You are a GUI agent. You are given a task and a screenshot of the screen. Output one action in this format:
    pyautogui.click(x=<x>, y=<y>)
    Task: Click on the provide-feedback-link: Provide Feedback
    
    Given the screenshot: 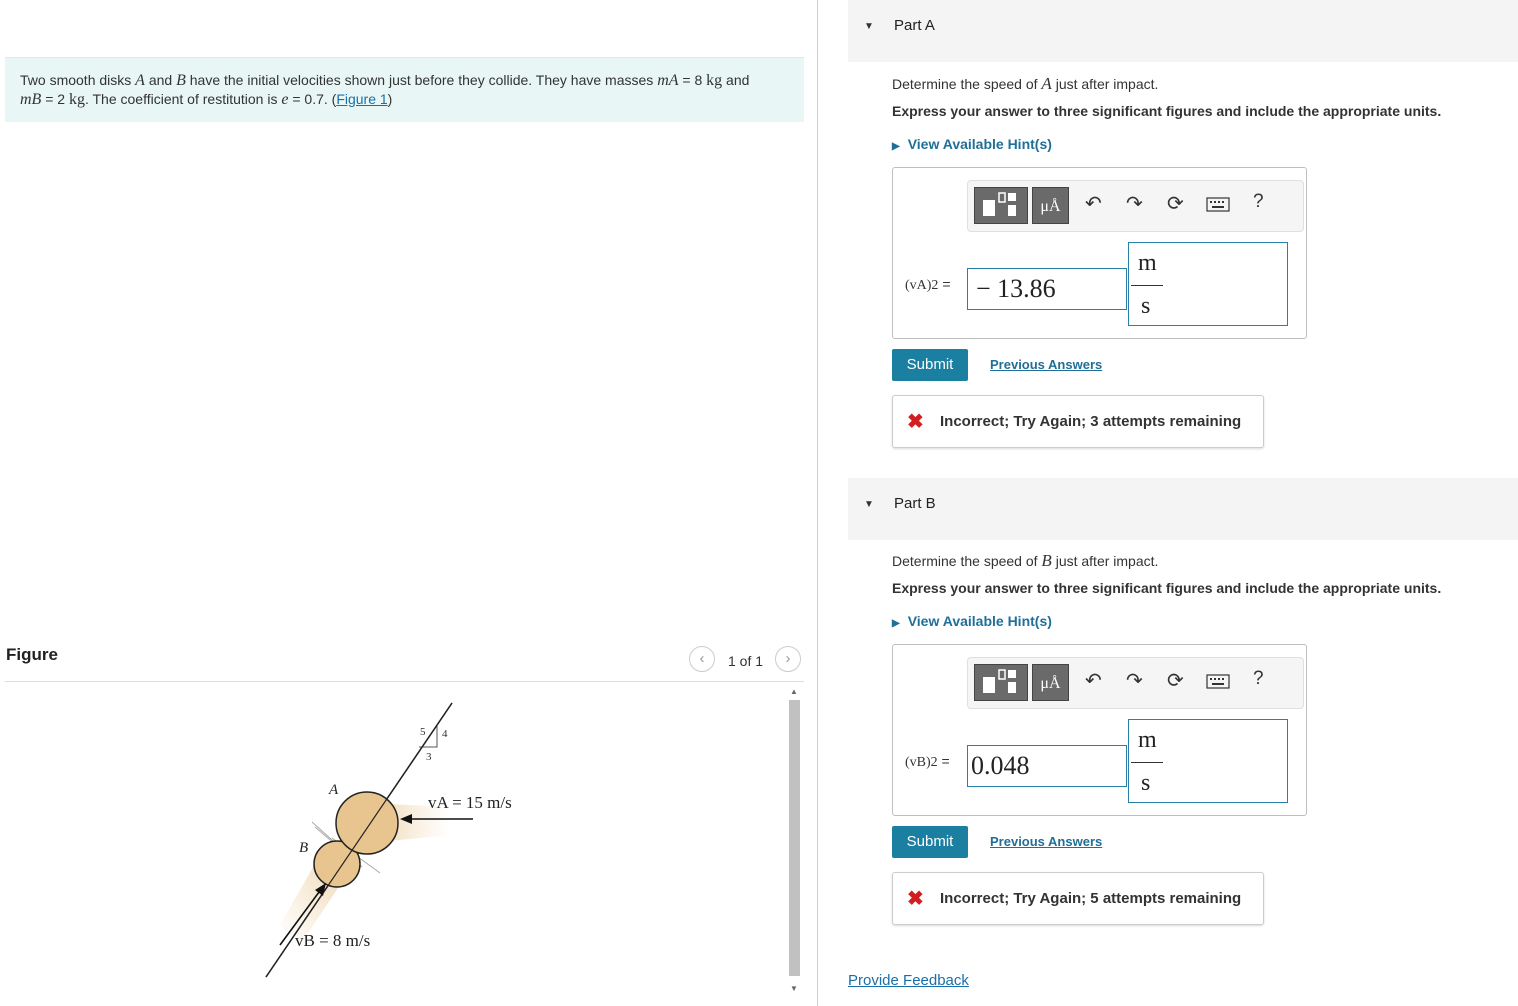 What is the action you would take?
    pyautogui.click(x=908, y=980)
    